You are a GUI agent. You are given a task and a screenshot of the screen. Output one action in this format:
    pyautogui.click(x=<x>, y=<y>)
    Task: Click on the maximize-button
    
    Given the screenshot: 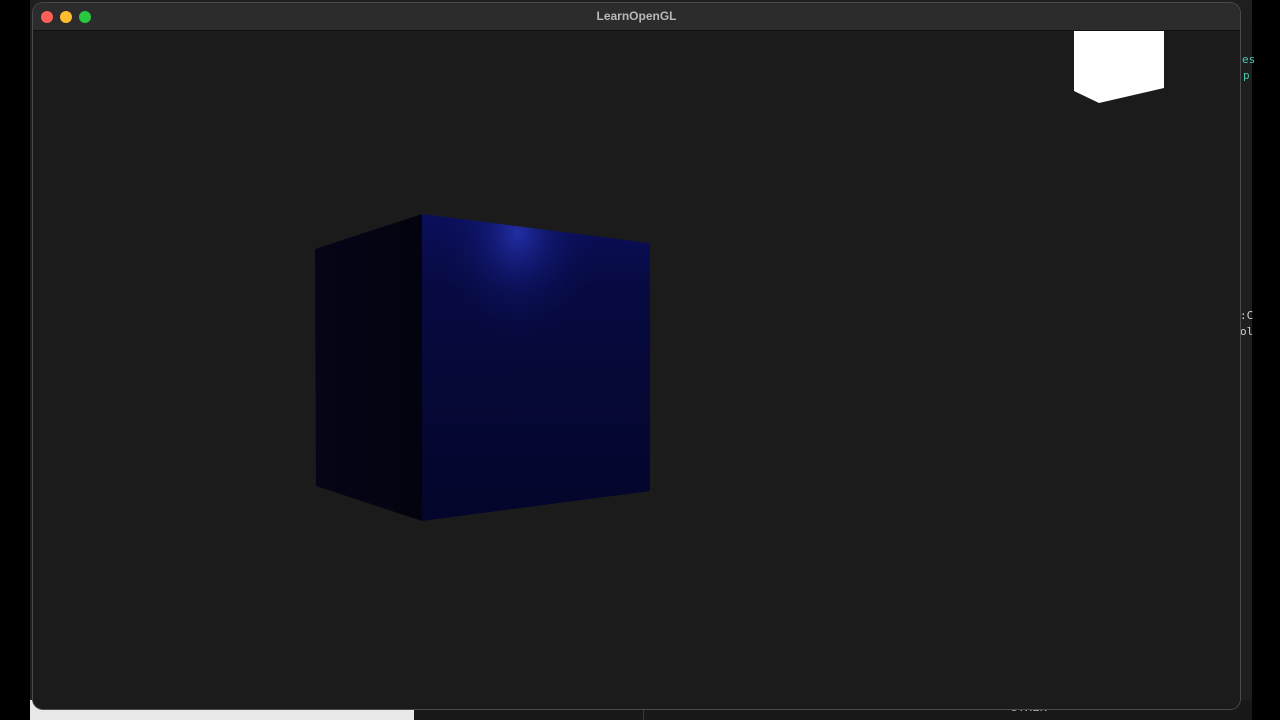 What is the action you would take?
    pyautogui.click(x=85, y=17)
    